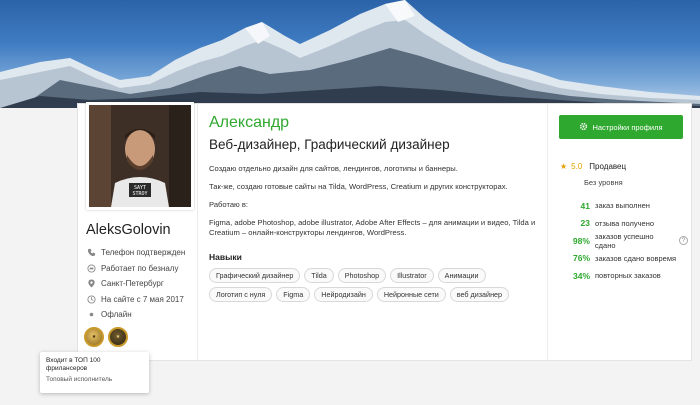 This screenshot has height=405, width=700. I want to click on stat-label: повторных заказов, so click(628, 276).